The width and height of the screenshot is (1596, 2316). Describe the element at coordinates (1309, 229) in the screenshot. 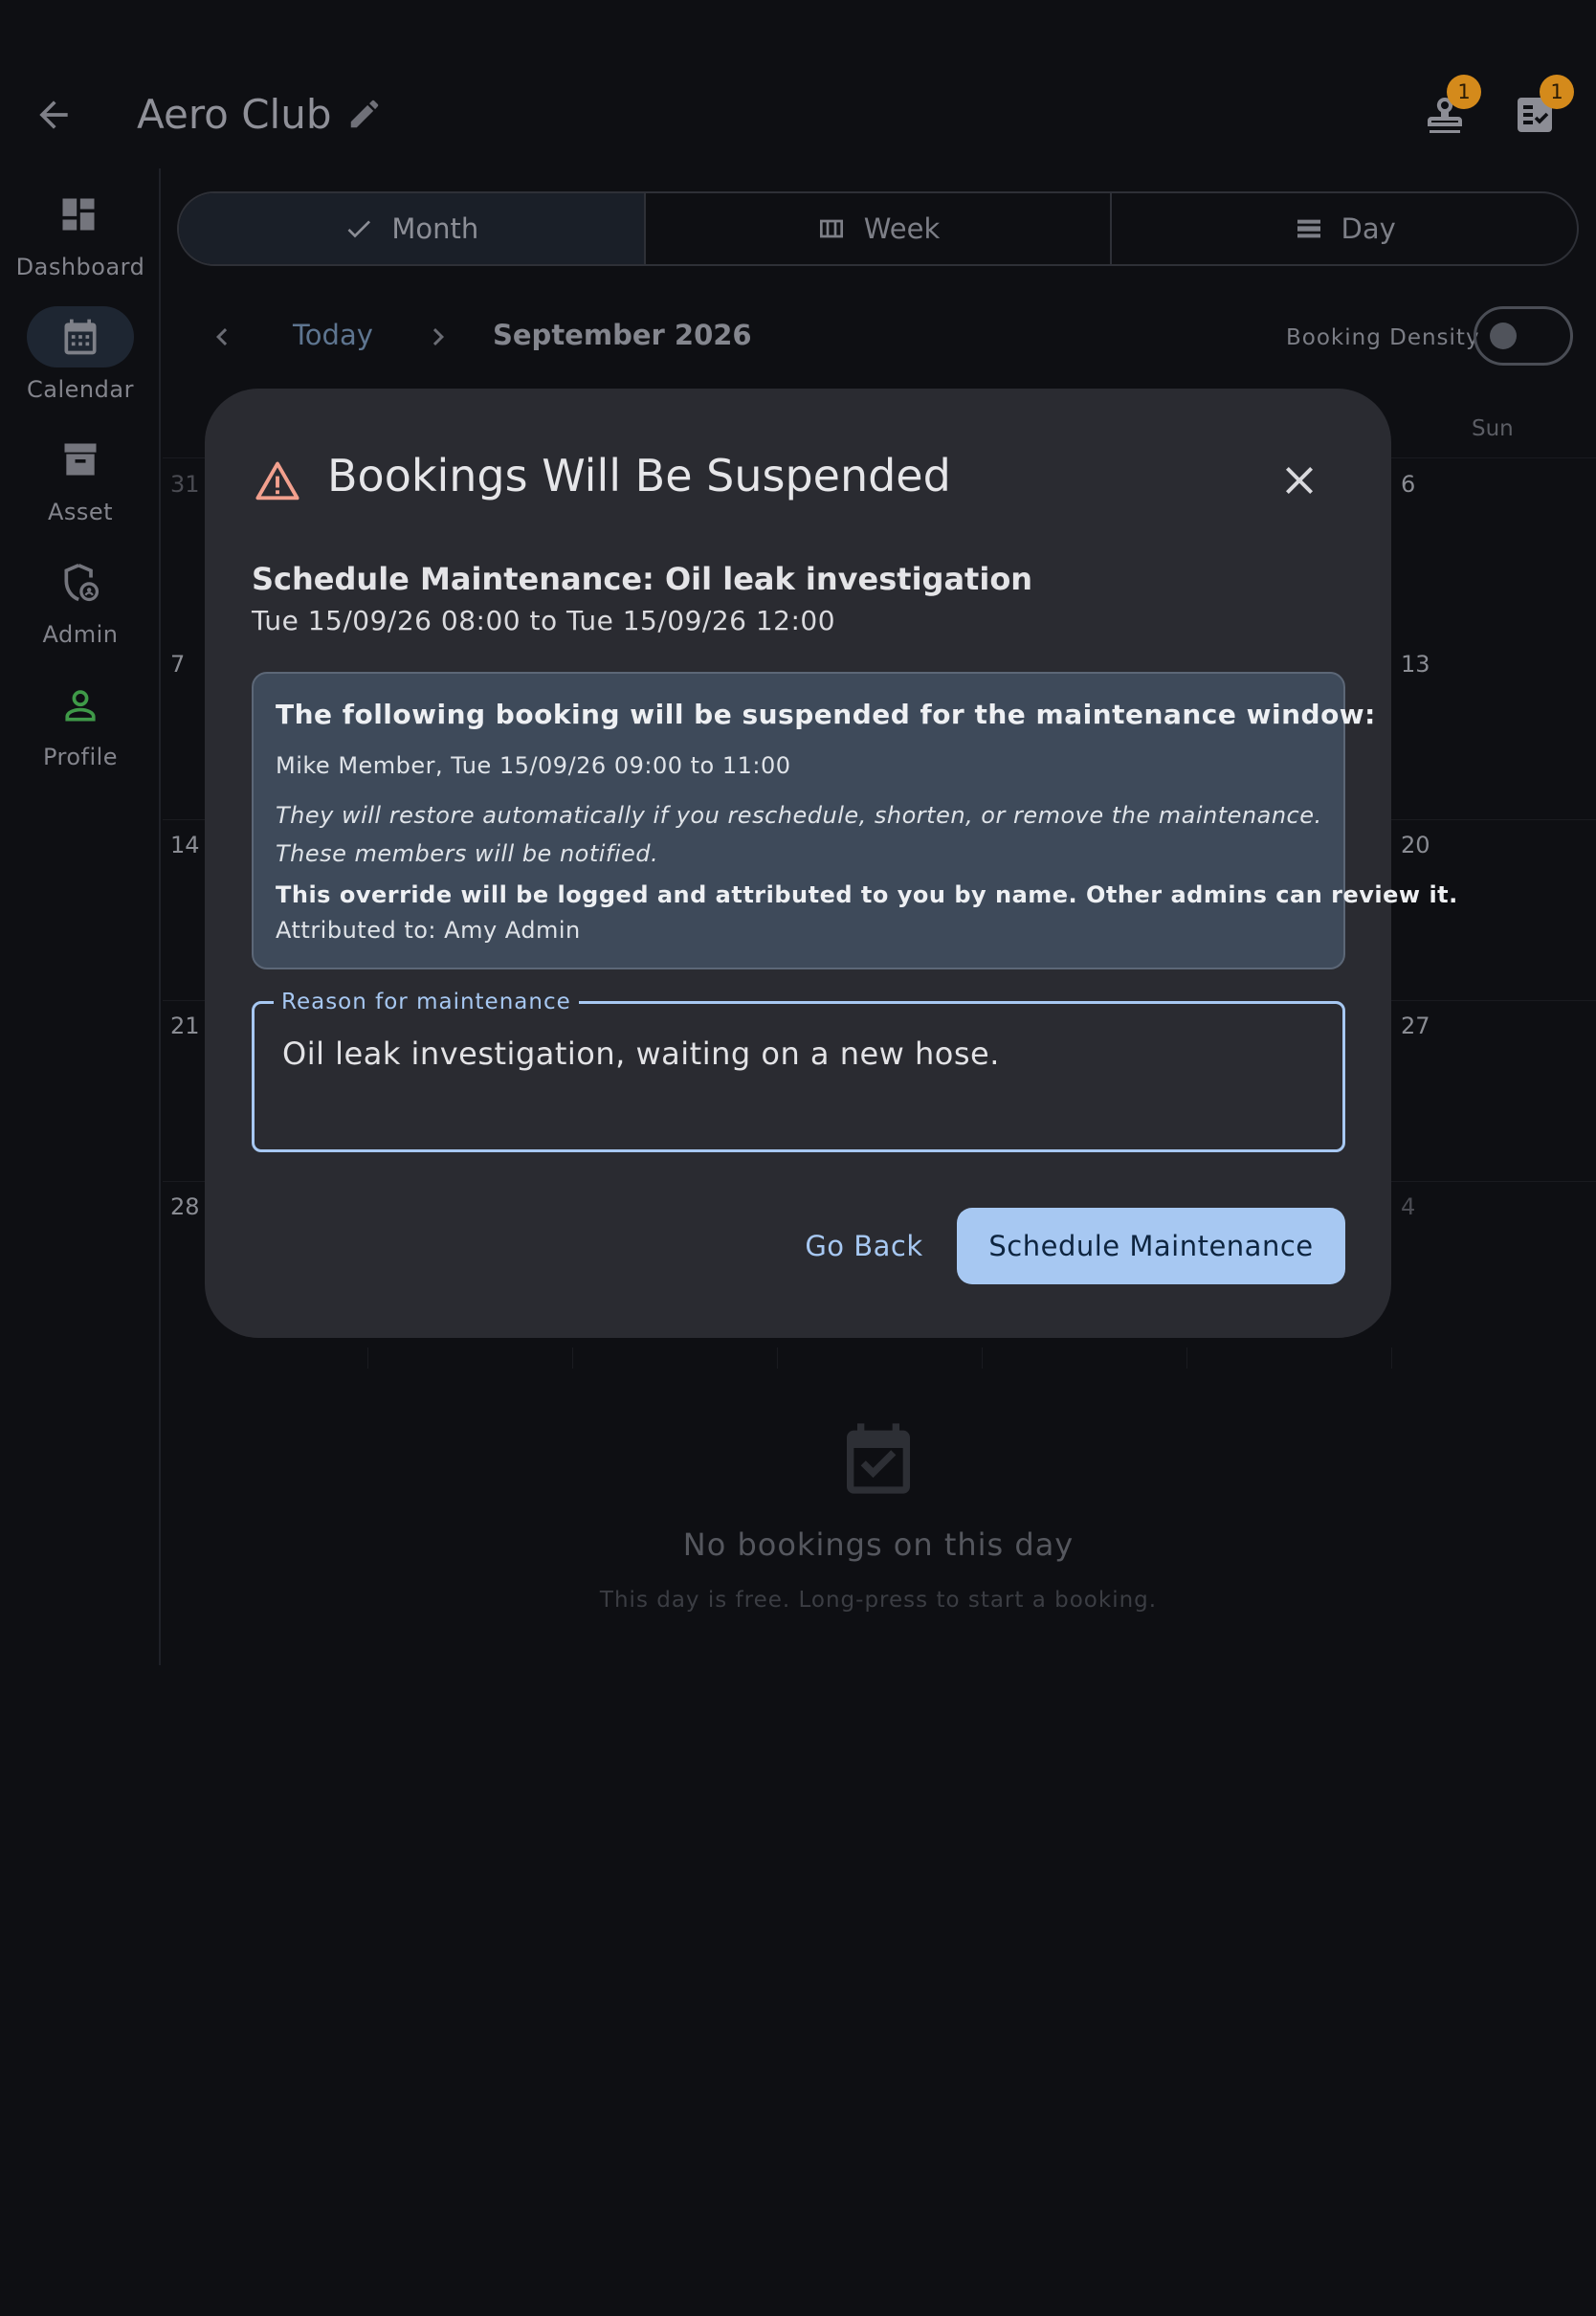

I see `view-day-icon` at that location.